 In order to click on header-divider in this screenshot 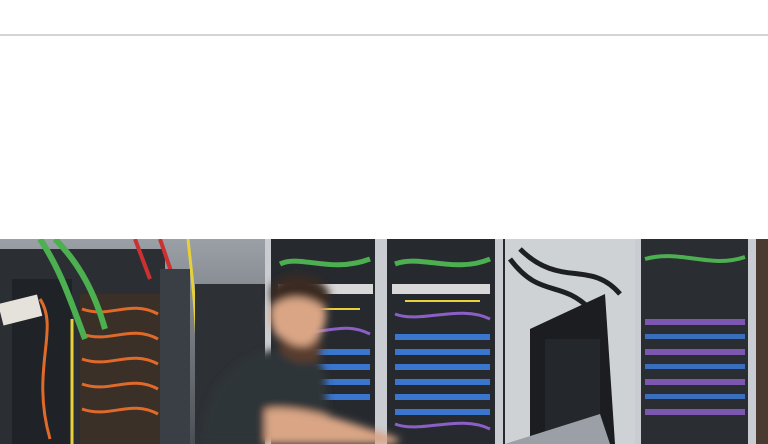, I will do `click(384, 35)`.